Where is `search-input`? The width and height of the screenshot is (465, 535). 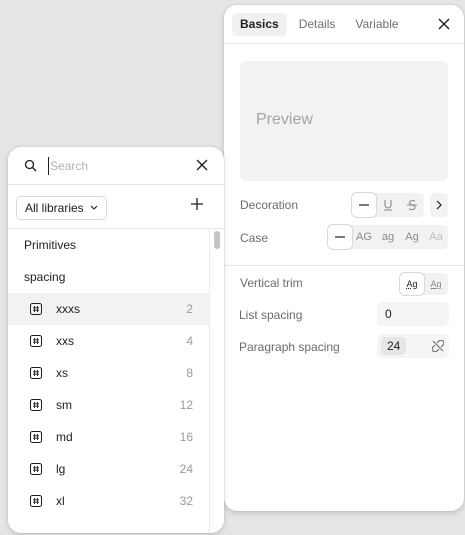 search-input is located at coordinates (118, 166).